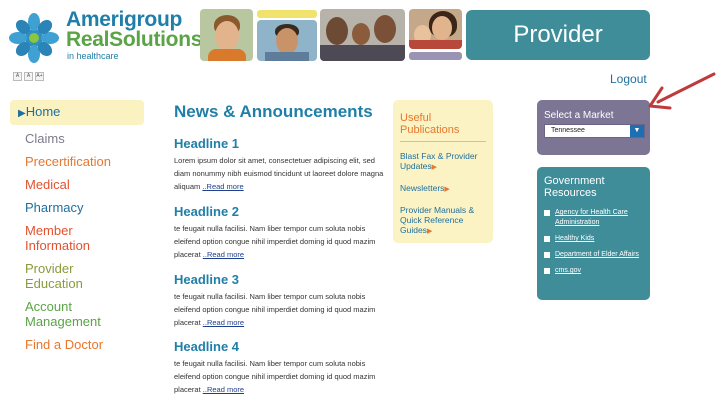 The image size is (720, 395). I want to click on logo-tagline-text: in healthcare, so click(93, 56).